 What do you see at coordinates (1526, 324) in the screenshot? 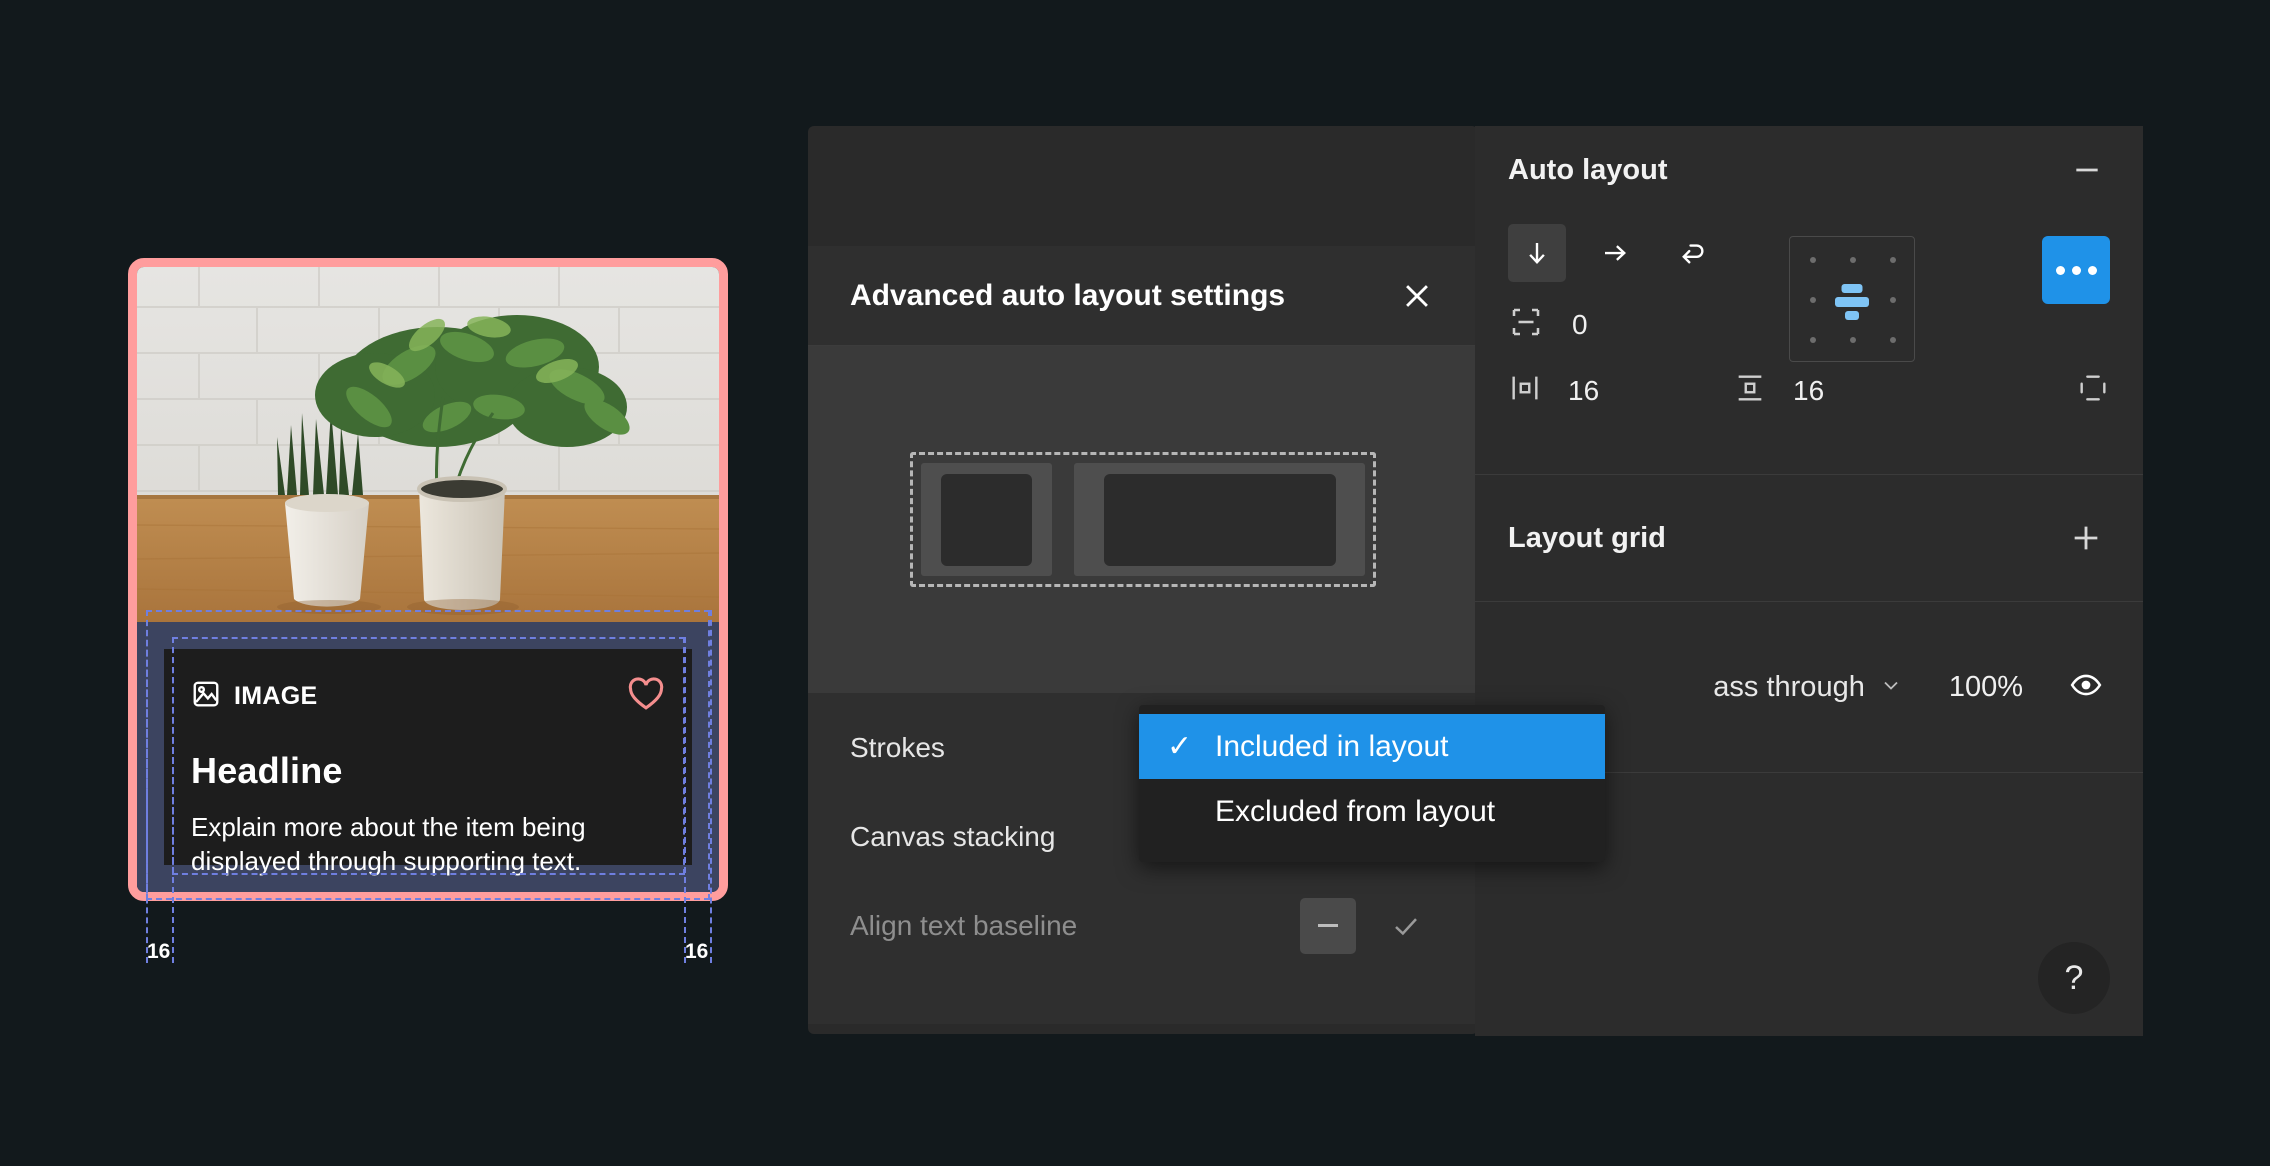
I see `vertical-gap-icon` at bounding box center [1526, 324].